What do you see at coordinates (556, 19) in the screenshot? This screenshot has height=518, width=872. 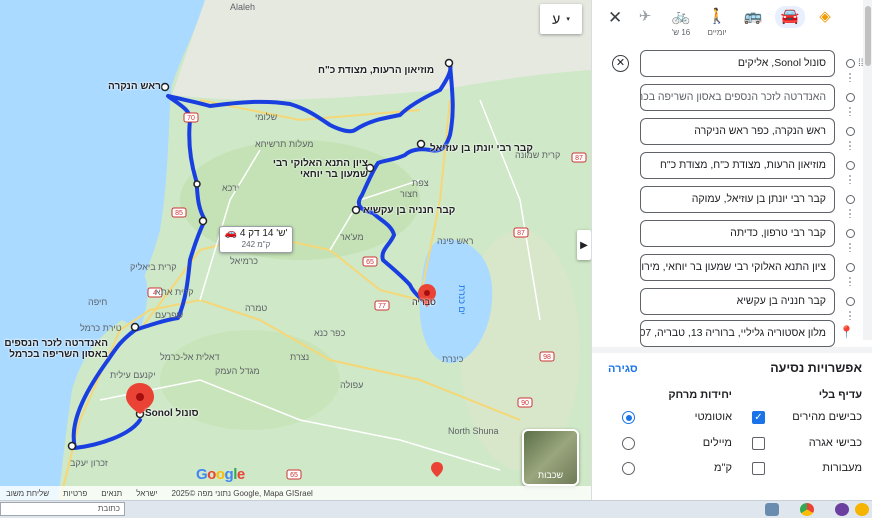 I see `language-label: ע` at bounding box center [556, 19].